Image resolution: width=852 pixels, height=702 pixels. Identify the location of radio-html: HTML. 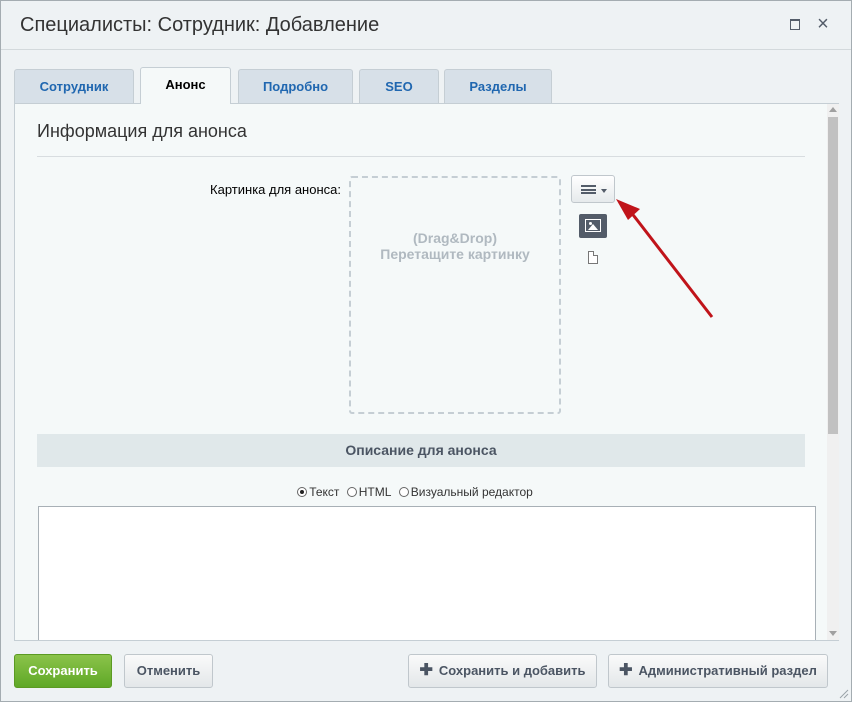
(369, 492).